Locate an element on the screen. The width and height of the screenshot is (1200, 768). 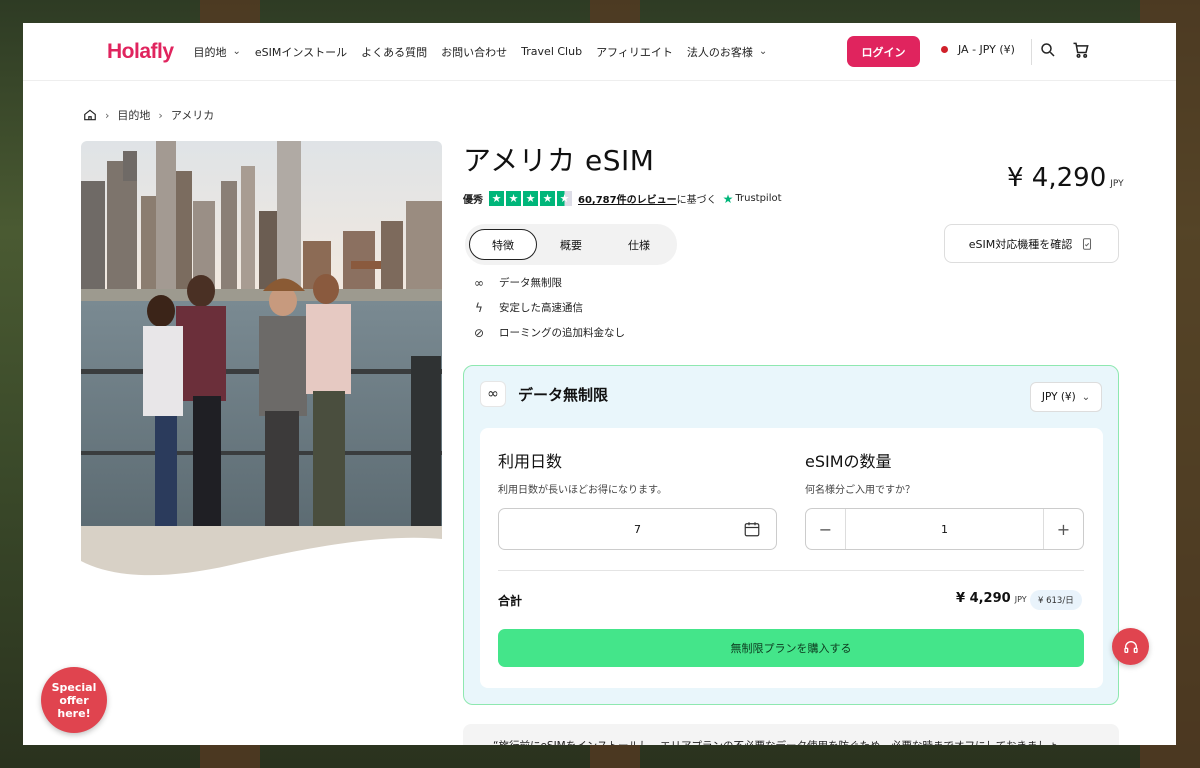
tab-features: 特徴 is located at coordinates (503, 244).